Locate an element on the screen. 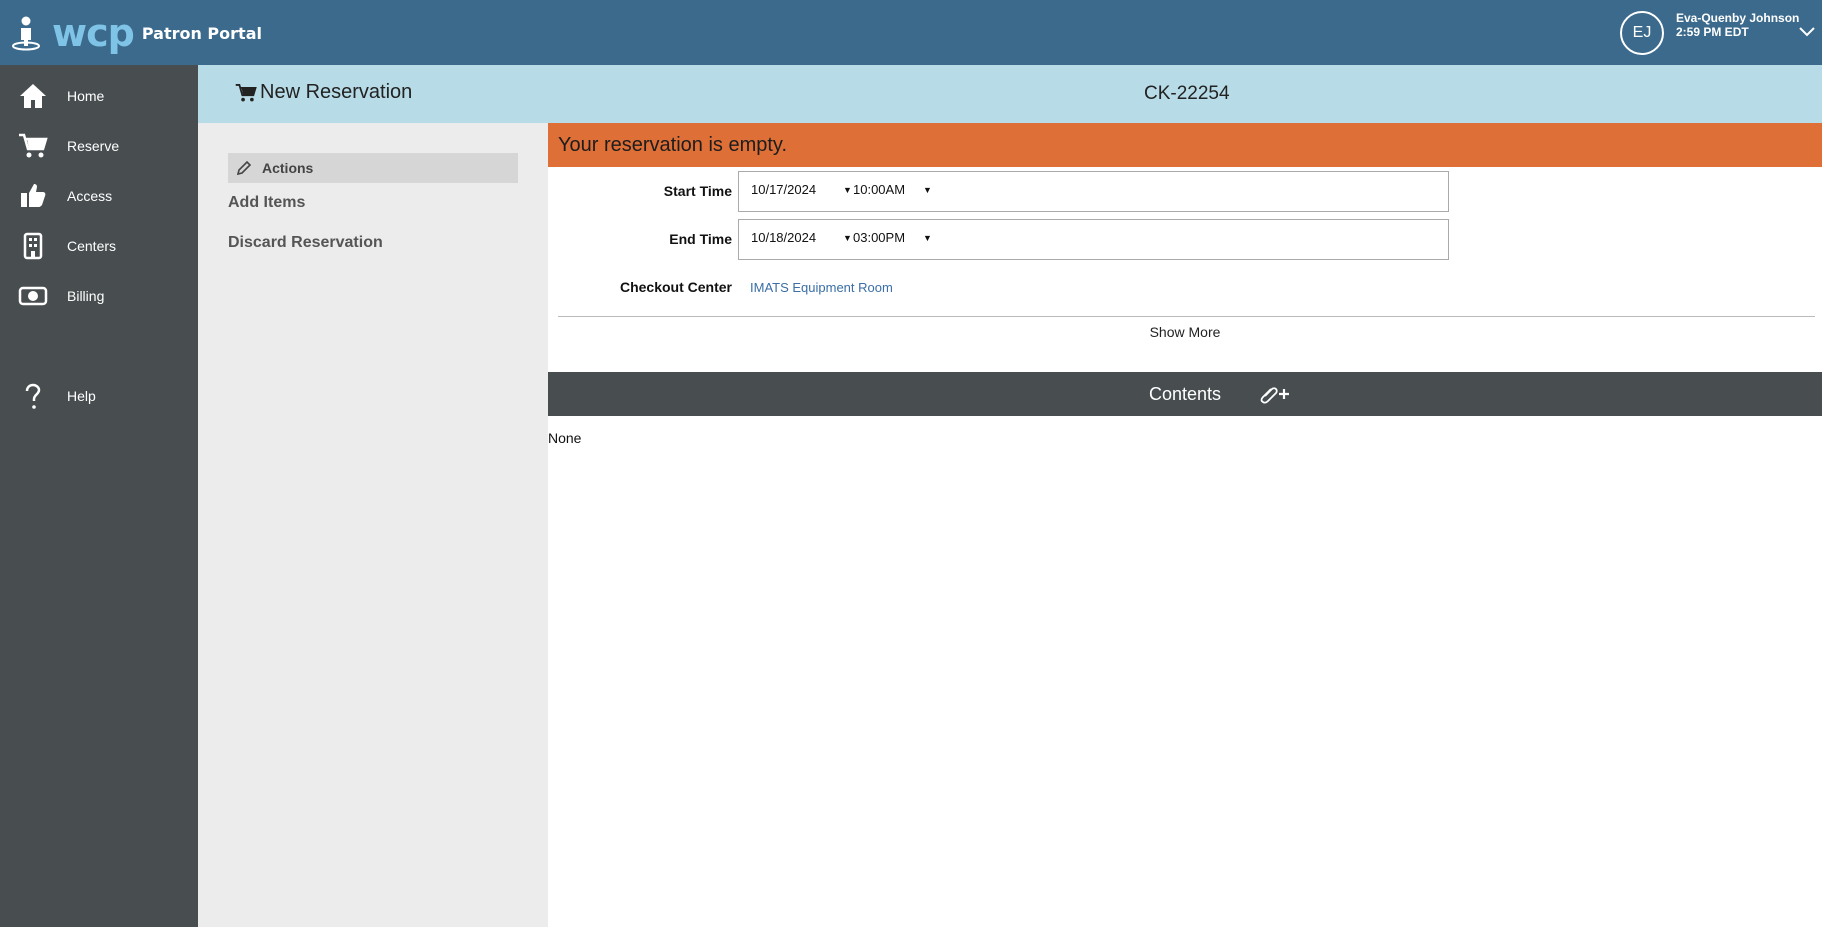 This screenshot has width=1822, height=927. divider is located at coordinates (1186, 316).